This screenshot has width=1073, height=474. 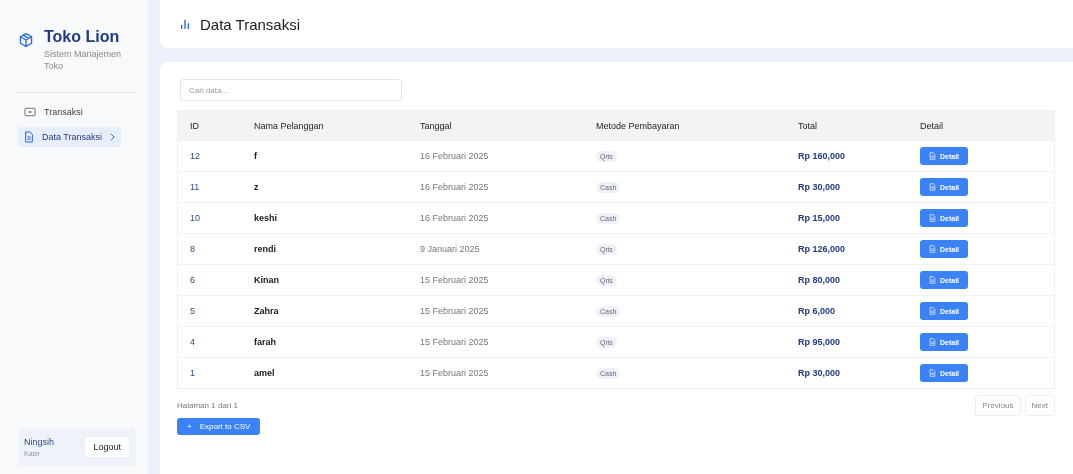 What do you see at coordinates (817, 311) in the screenshot?
I see `total-cell: Rp 6,000` at bounding box center [817, 311].